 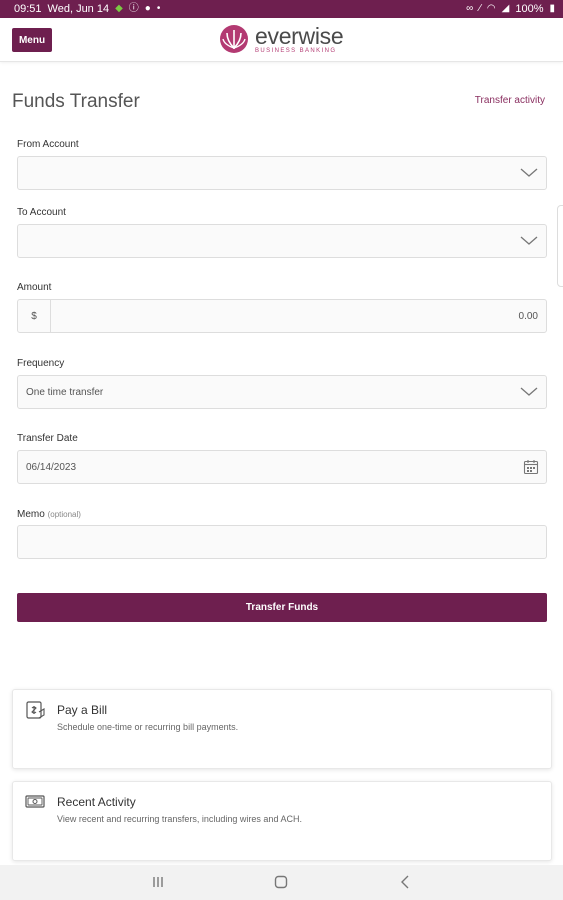 What do you see at coordinates (529, 9) in the screenshot?
I see `battery-percent: 100%` at bounding box center [529, 9].